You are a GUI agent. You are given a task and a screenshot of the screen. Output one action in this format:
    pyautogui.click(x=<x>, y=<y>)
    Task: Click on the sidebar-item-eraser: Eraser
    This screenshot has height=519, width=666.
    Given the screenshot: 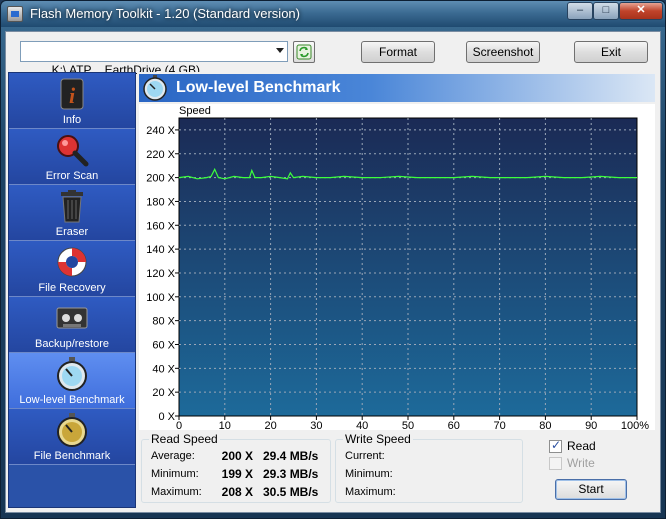 What is the action you would take?
    pyautogui.click(x=72, y=213)
    